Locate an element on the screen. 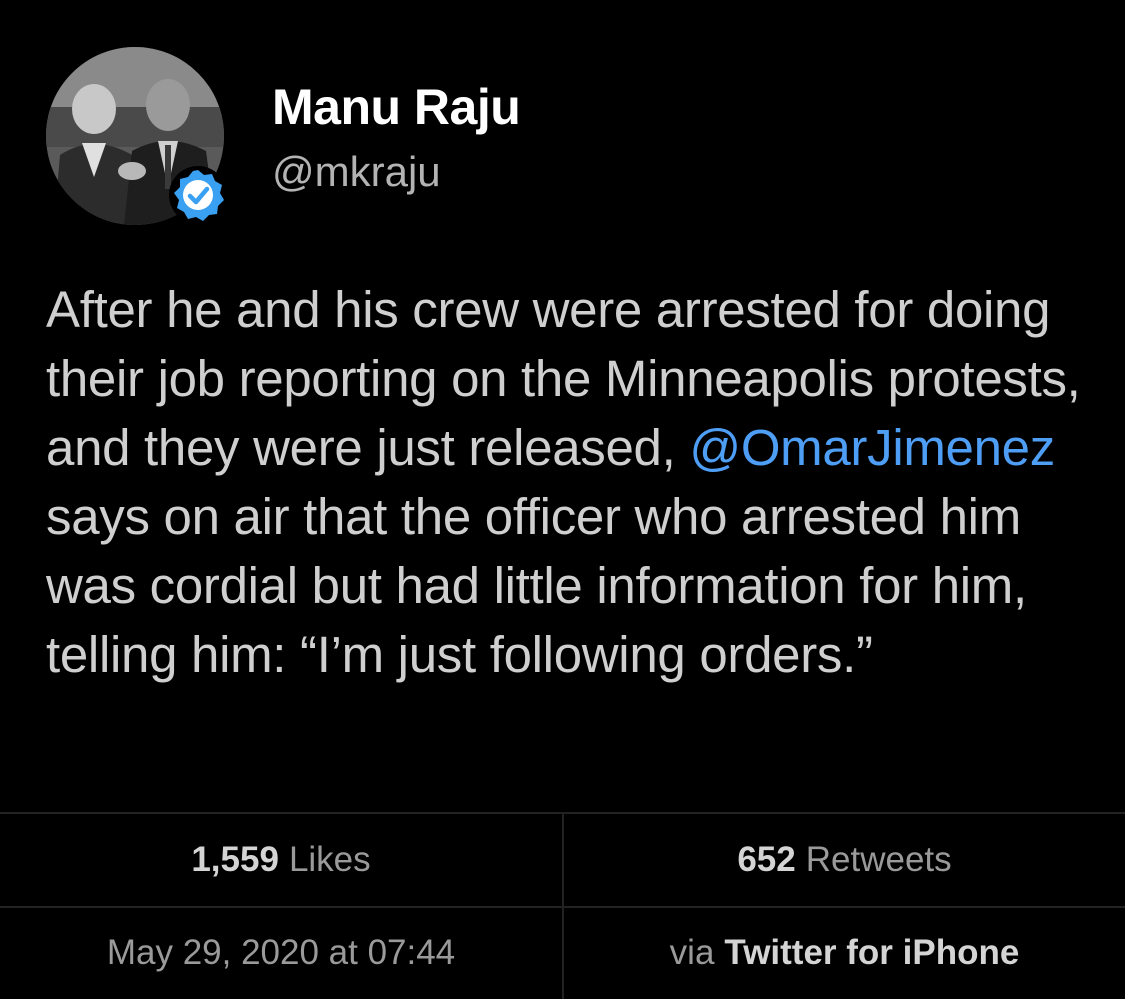  retweets-count: 652 is located at coordinates (766, 859).